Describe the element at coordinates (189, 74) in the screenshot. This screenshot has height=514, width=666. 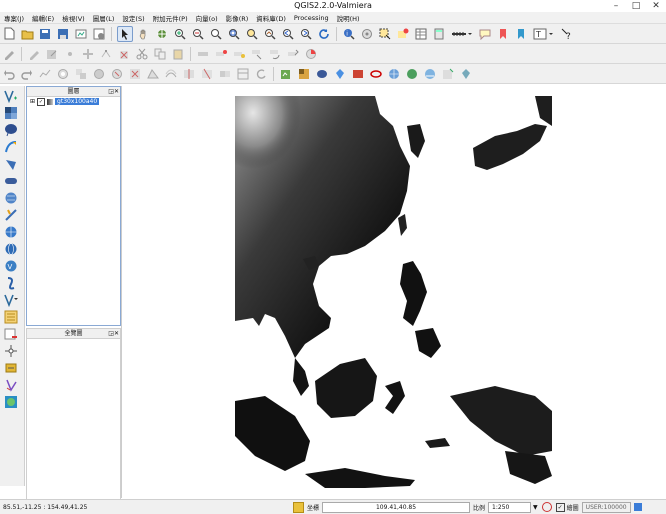
I see `split-features-icon` at that location.